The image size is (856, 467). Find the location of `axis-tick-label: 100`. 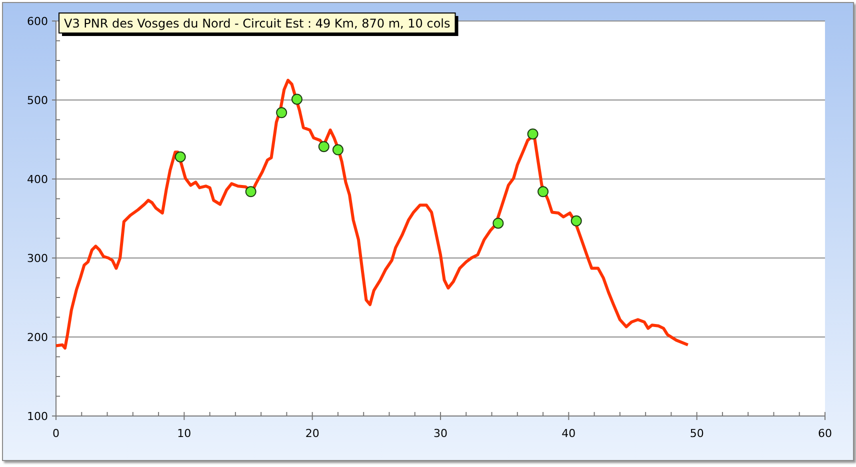

axis-tick-label: 100 is located at coordinates (37, 416).